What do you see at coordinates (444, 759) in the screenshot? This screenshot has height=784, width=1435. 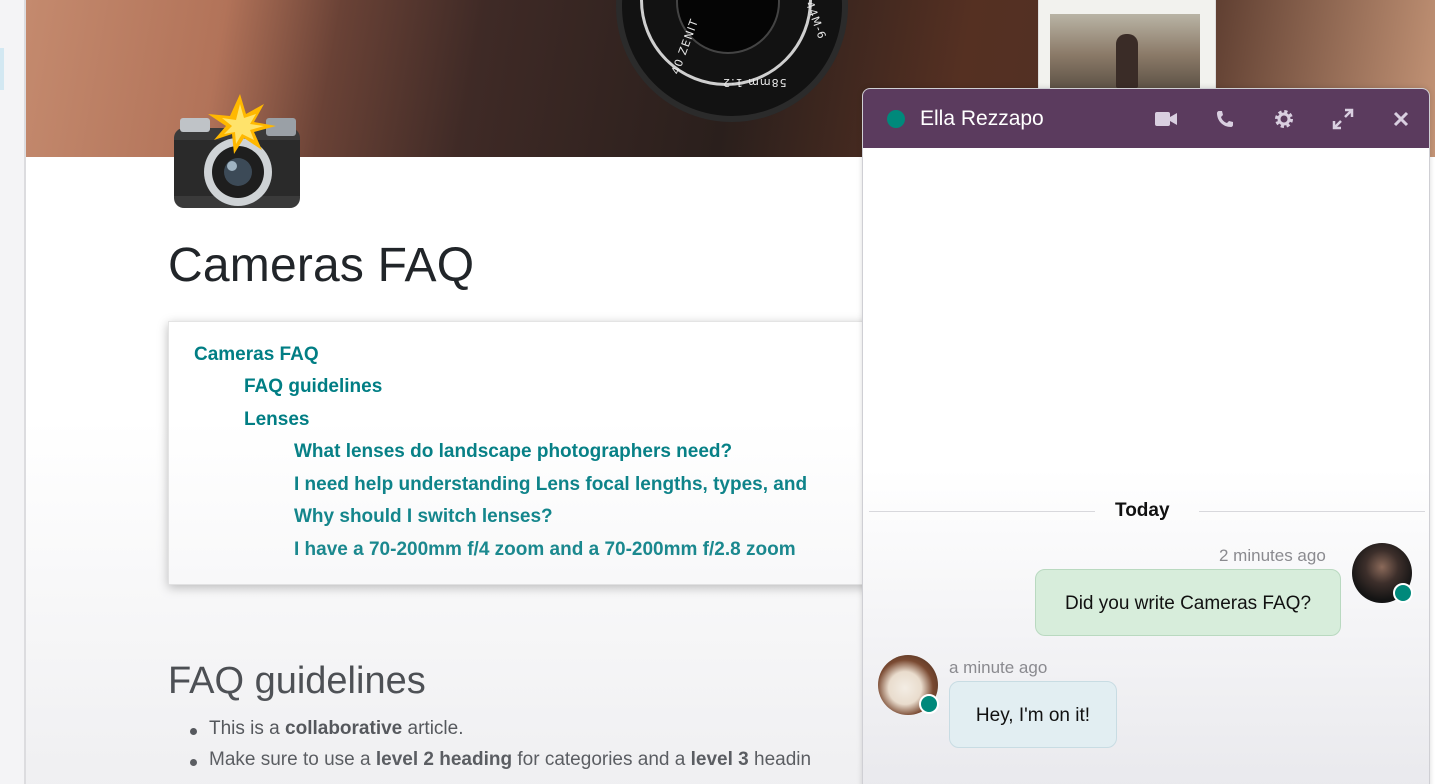 I see `bullet-bold-text: level 2 heading` at bounding box center [444, 759].